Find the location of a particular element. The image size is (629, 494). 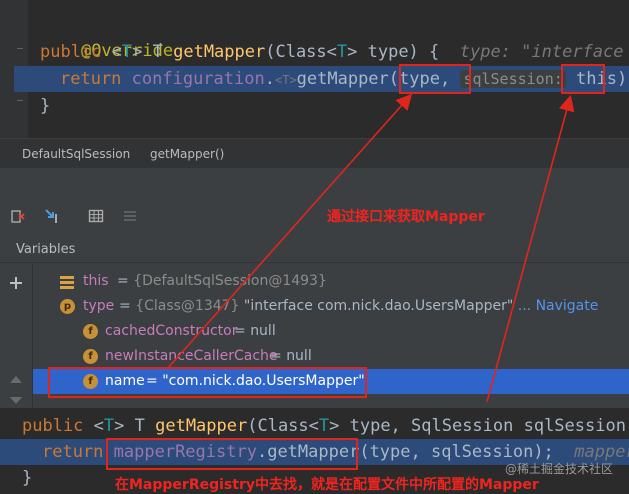

arrow-to-this-arg is located at coordinates (530, 248).